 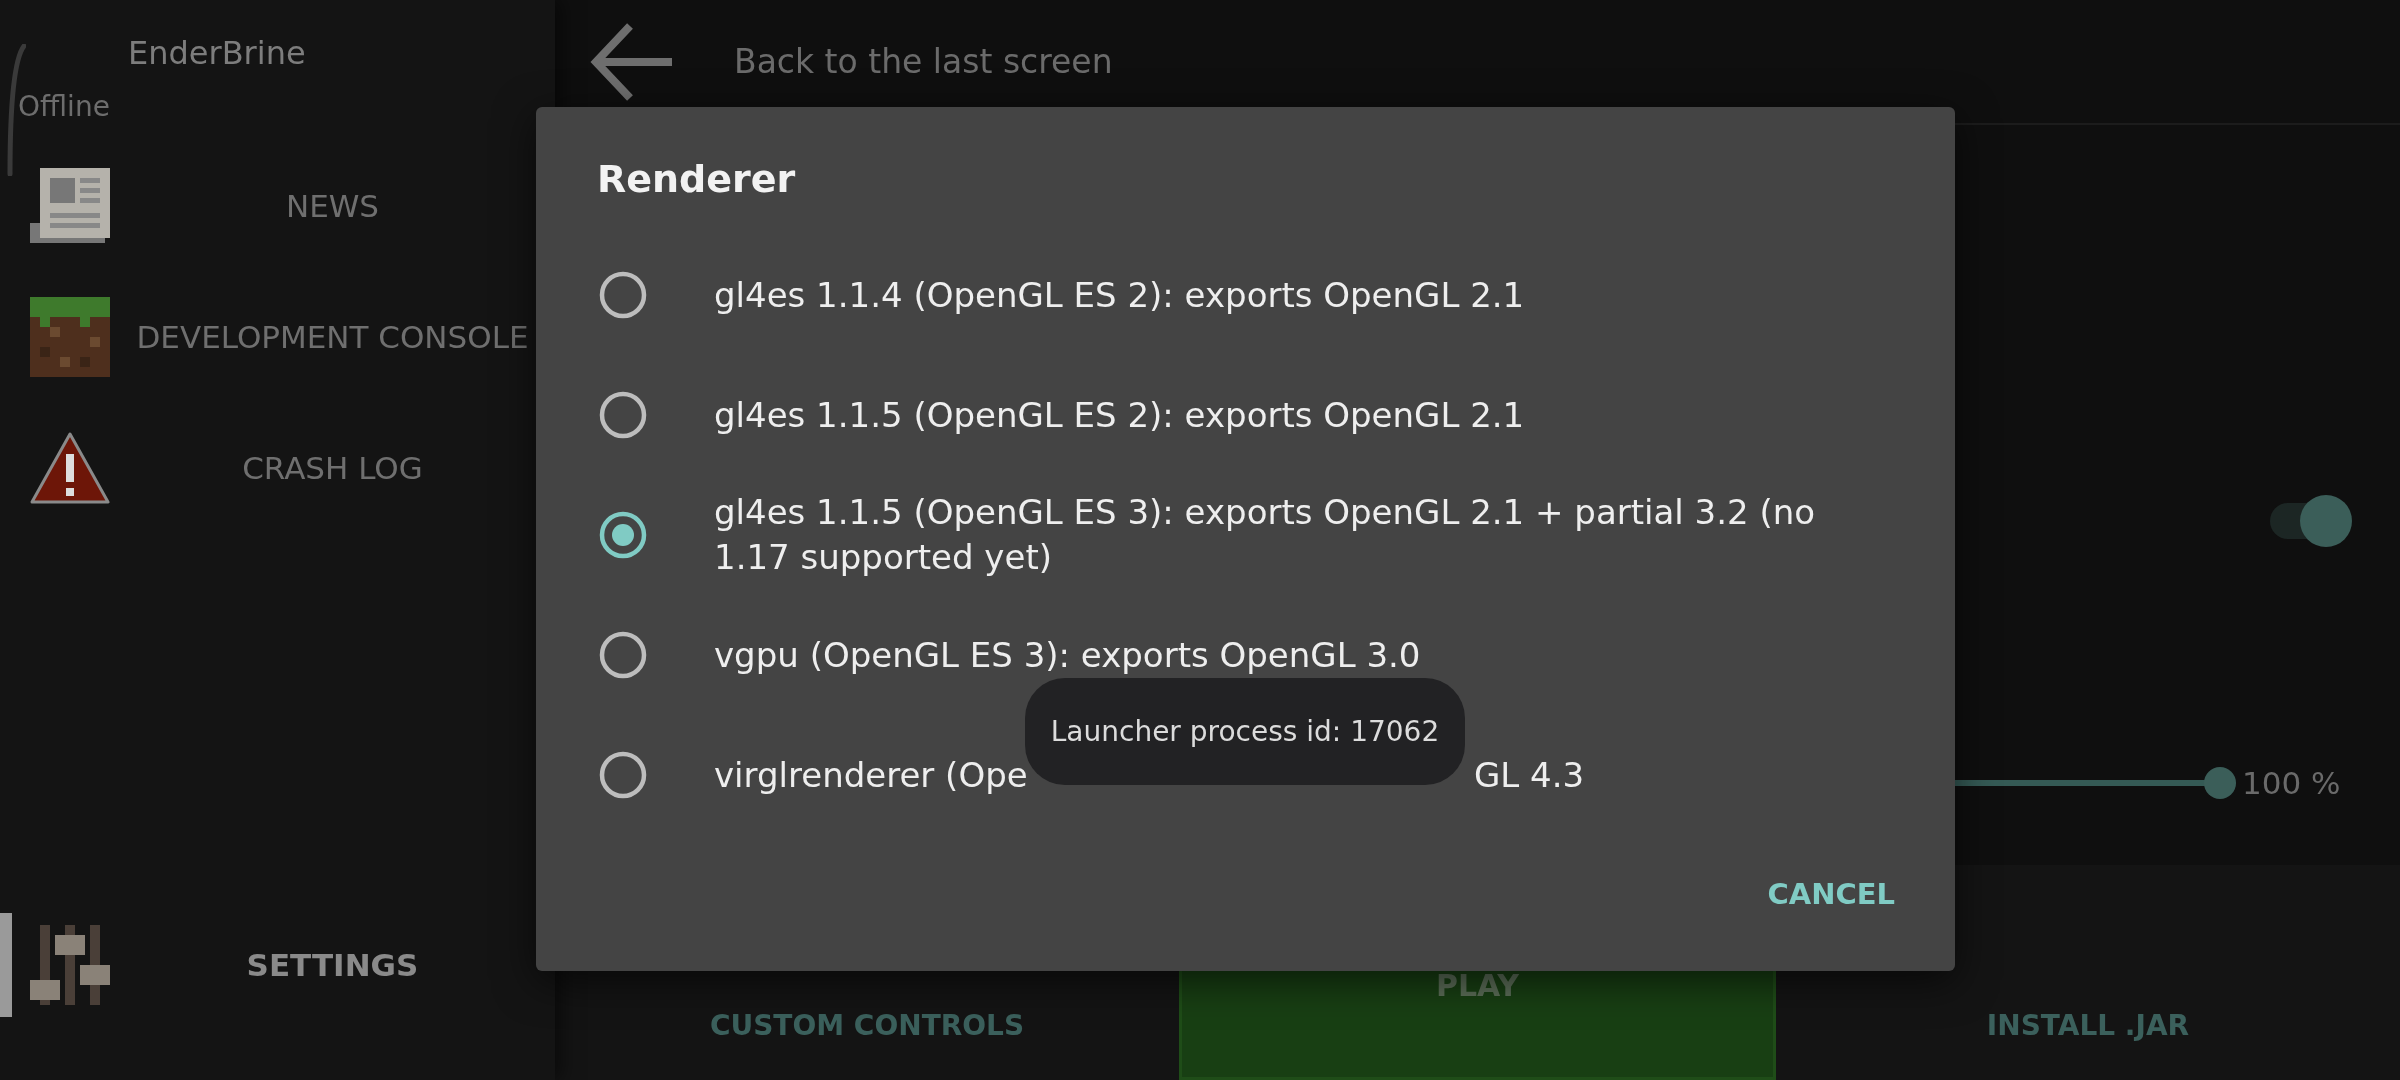 What do you see at coordinates (64, 106) in the screenshot?
I see `account-status: Offline` at bounding box center [64, 106].